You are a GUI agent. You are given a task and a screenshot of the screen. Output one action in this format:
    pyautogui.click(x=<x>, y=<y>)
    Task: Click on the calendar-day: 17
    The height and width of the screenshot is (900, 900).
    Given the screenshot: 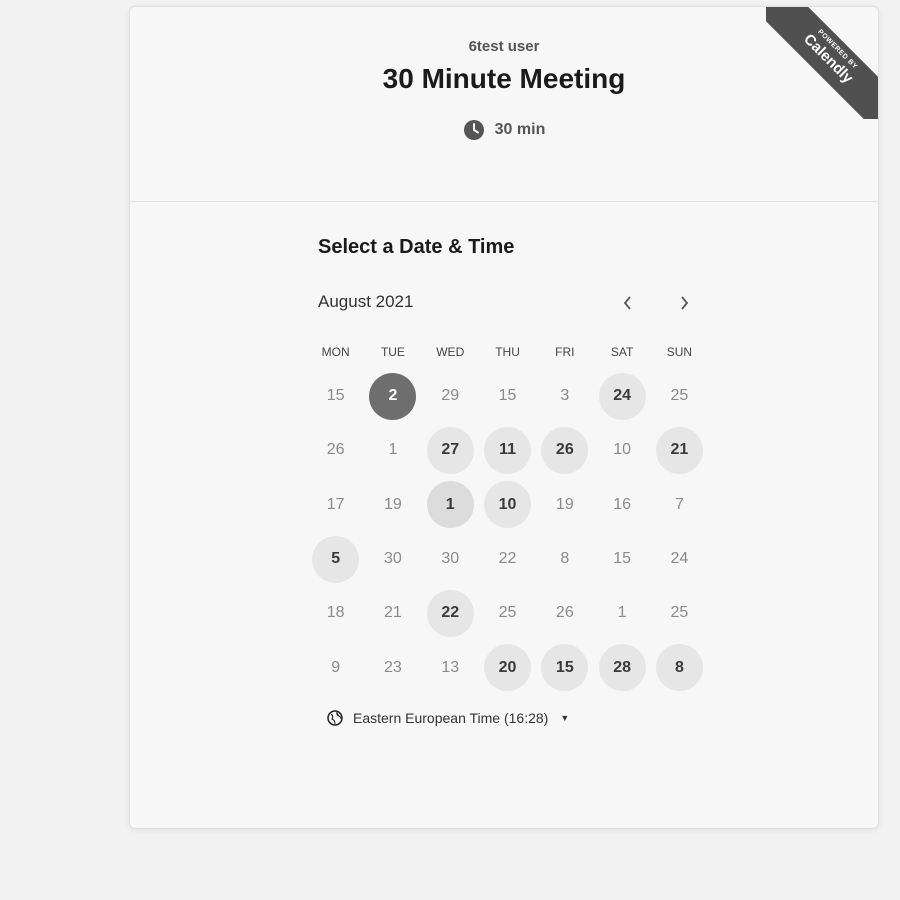 What is the action you would take?
    pyautogui.click(x=335, y=505)
    